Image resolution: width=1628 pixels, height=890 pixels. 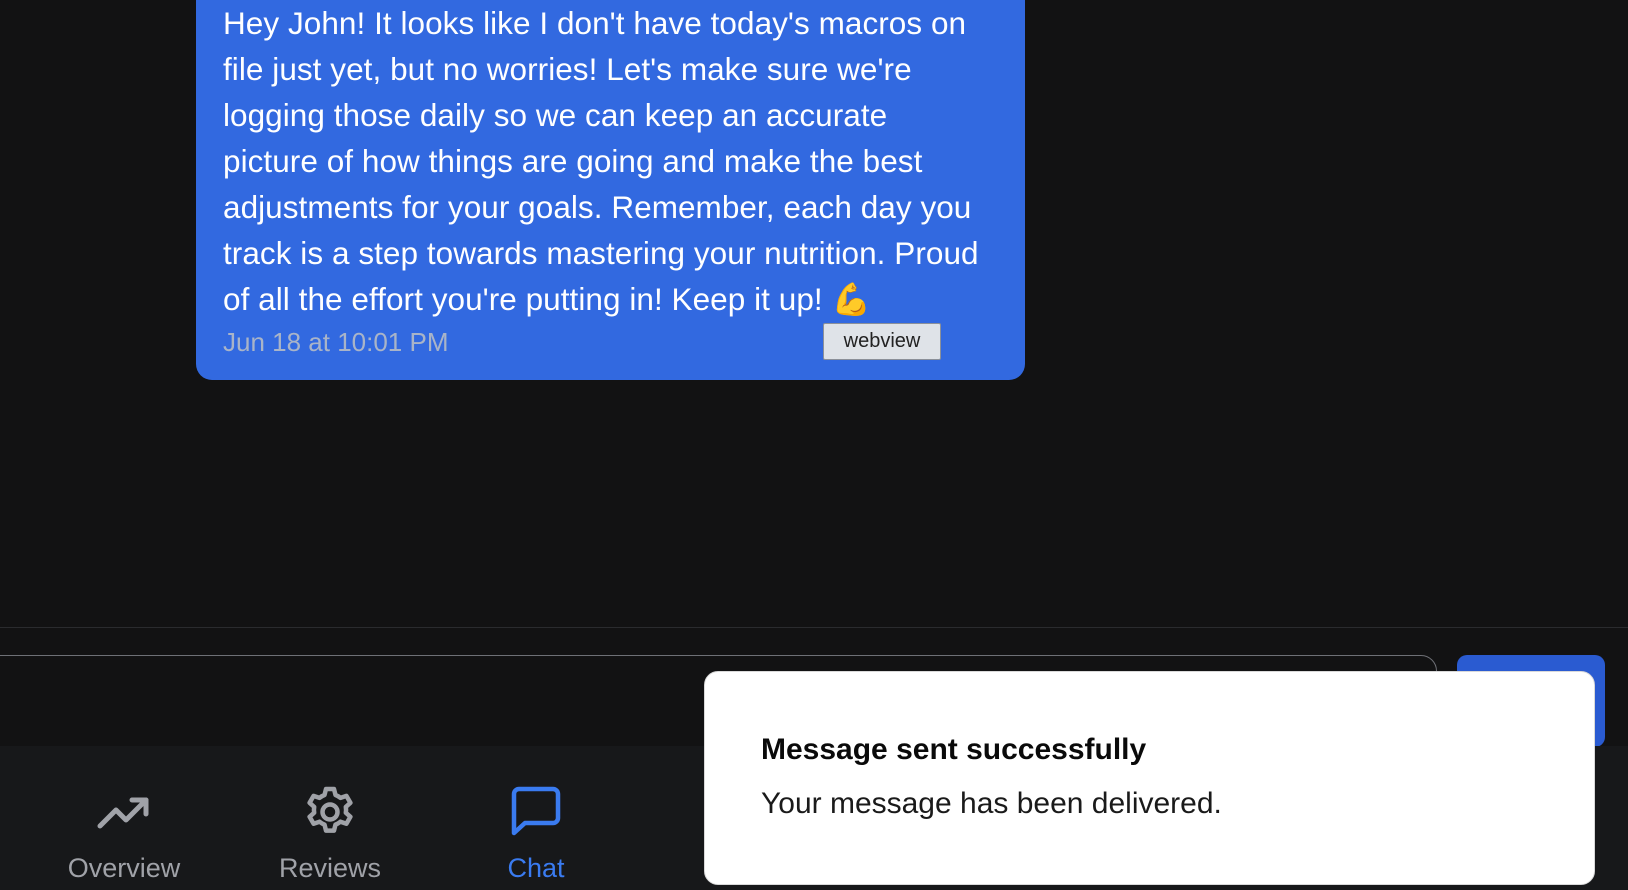 What do you see at coordinates (123, 813) in the screenshot?
I see `trending-up-icon` at bounding box center [123, 813].